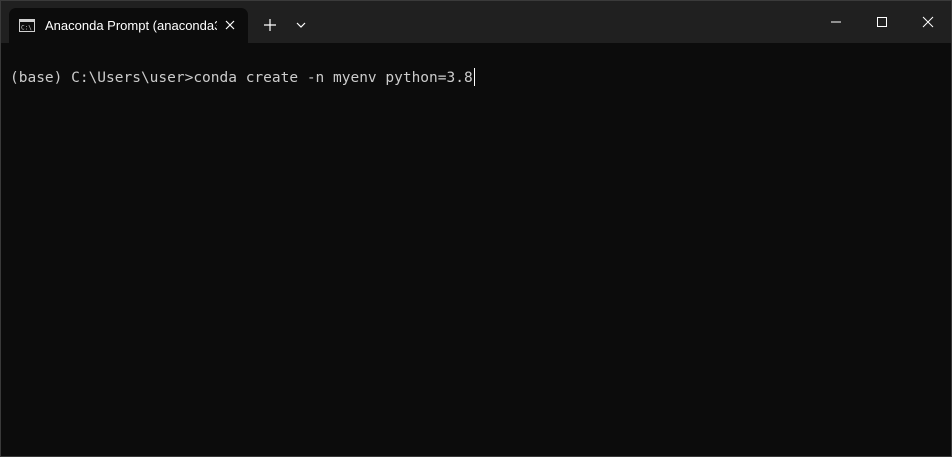 This screenshot has height=457, width=952. I want to click on title-bar: C:\ Anaconda Prompt (anaconda3), so click(476, 22).